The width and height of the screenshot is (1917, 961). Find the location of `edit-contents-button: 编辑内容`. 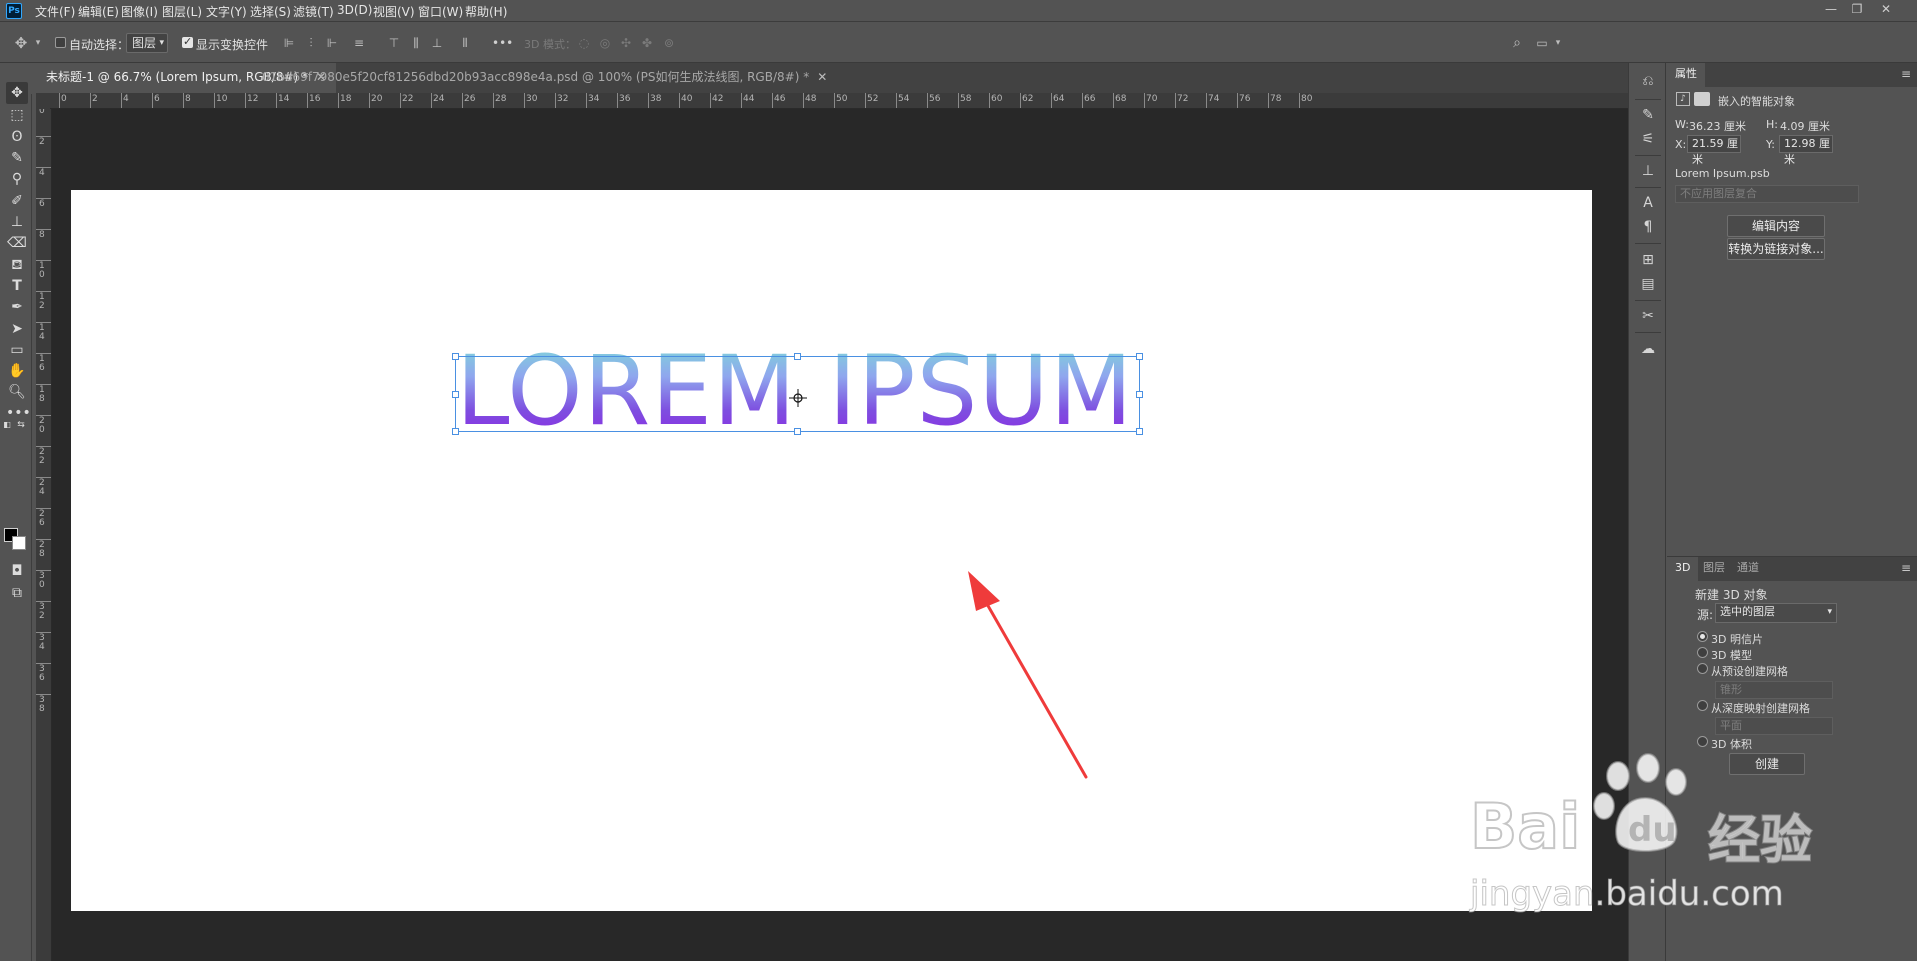

edit-contents-button: 编辑内容 is located at coordinates (1776, 226).